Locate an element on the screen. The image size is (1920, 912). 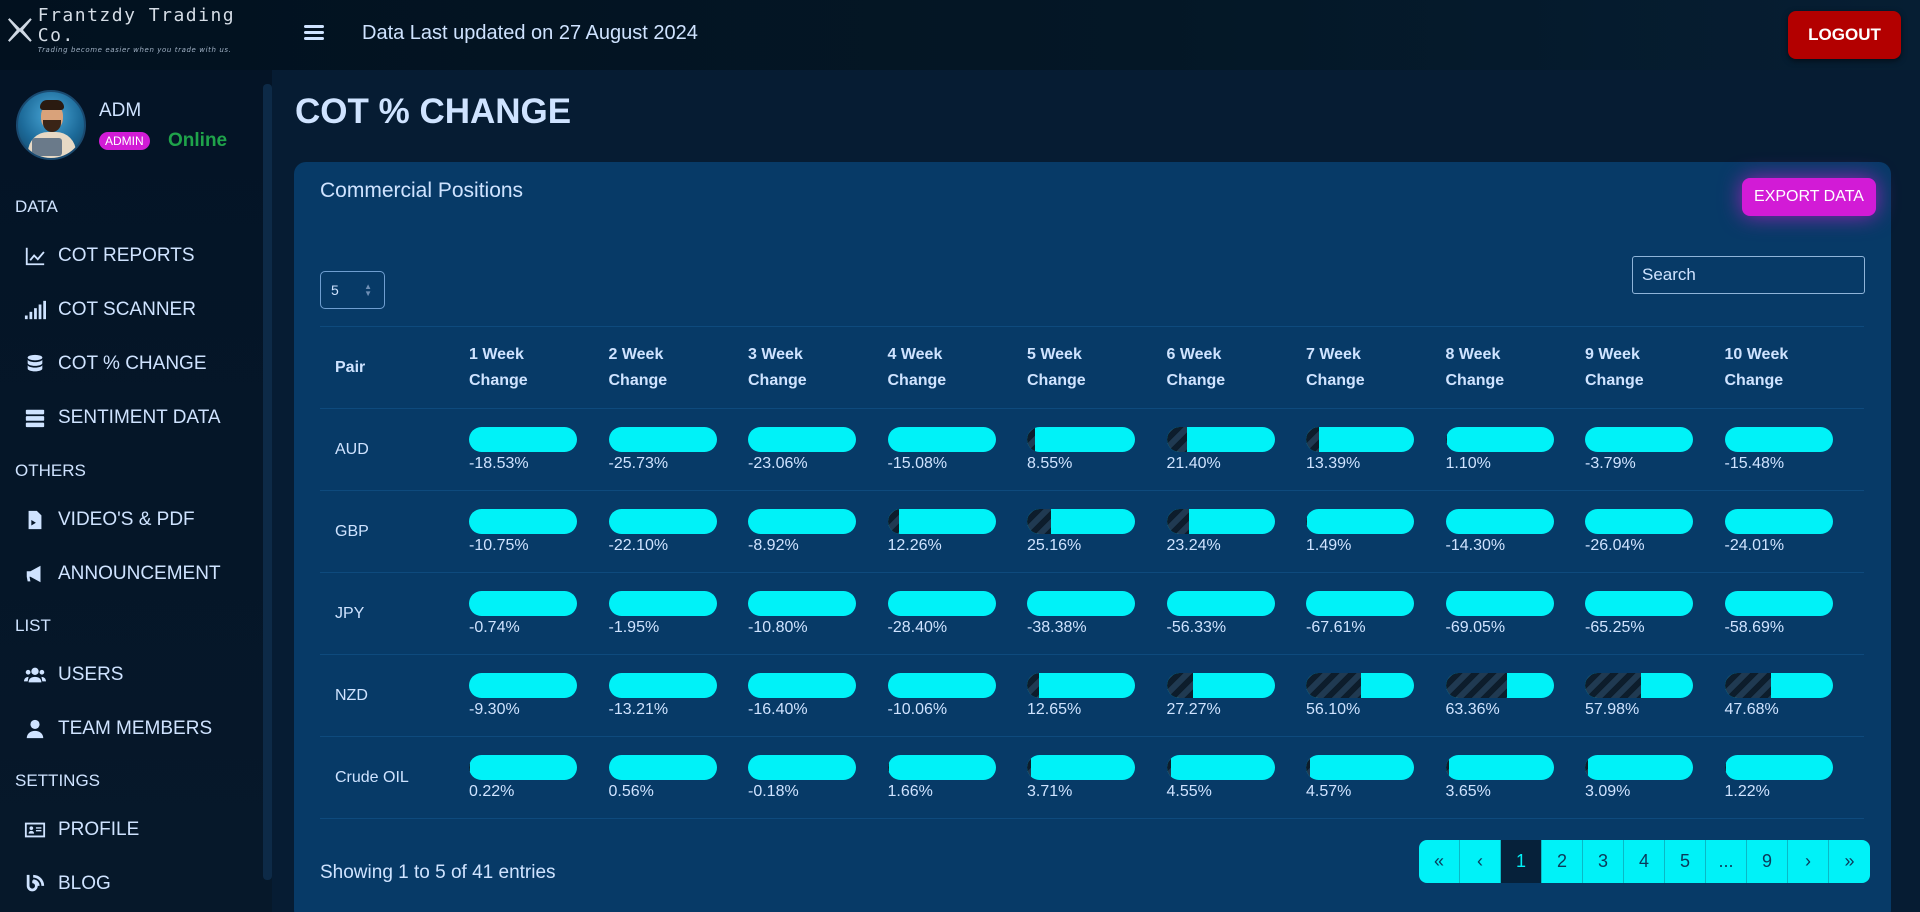
change-value: 1.22% is located at coordinates (1747, 791).